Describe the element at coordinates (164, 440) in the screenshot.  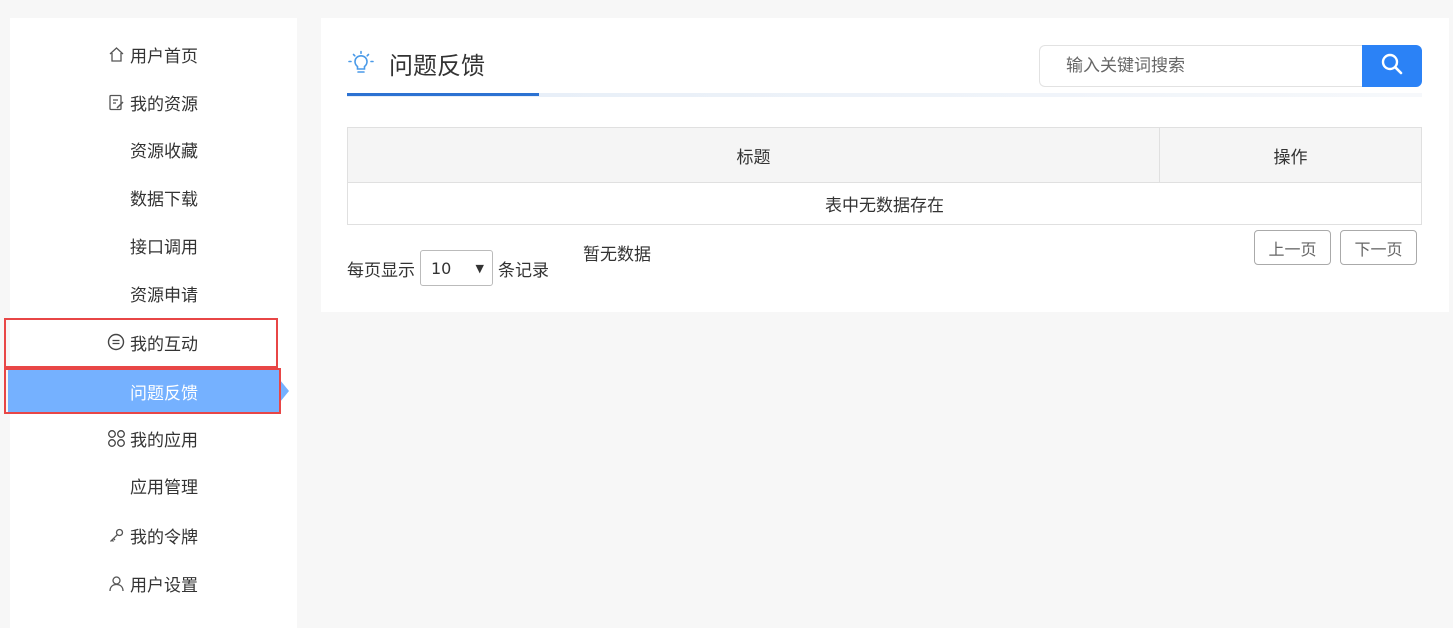
I see `sidebar-item-label: 我的应用` at that location.